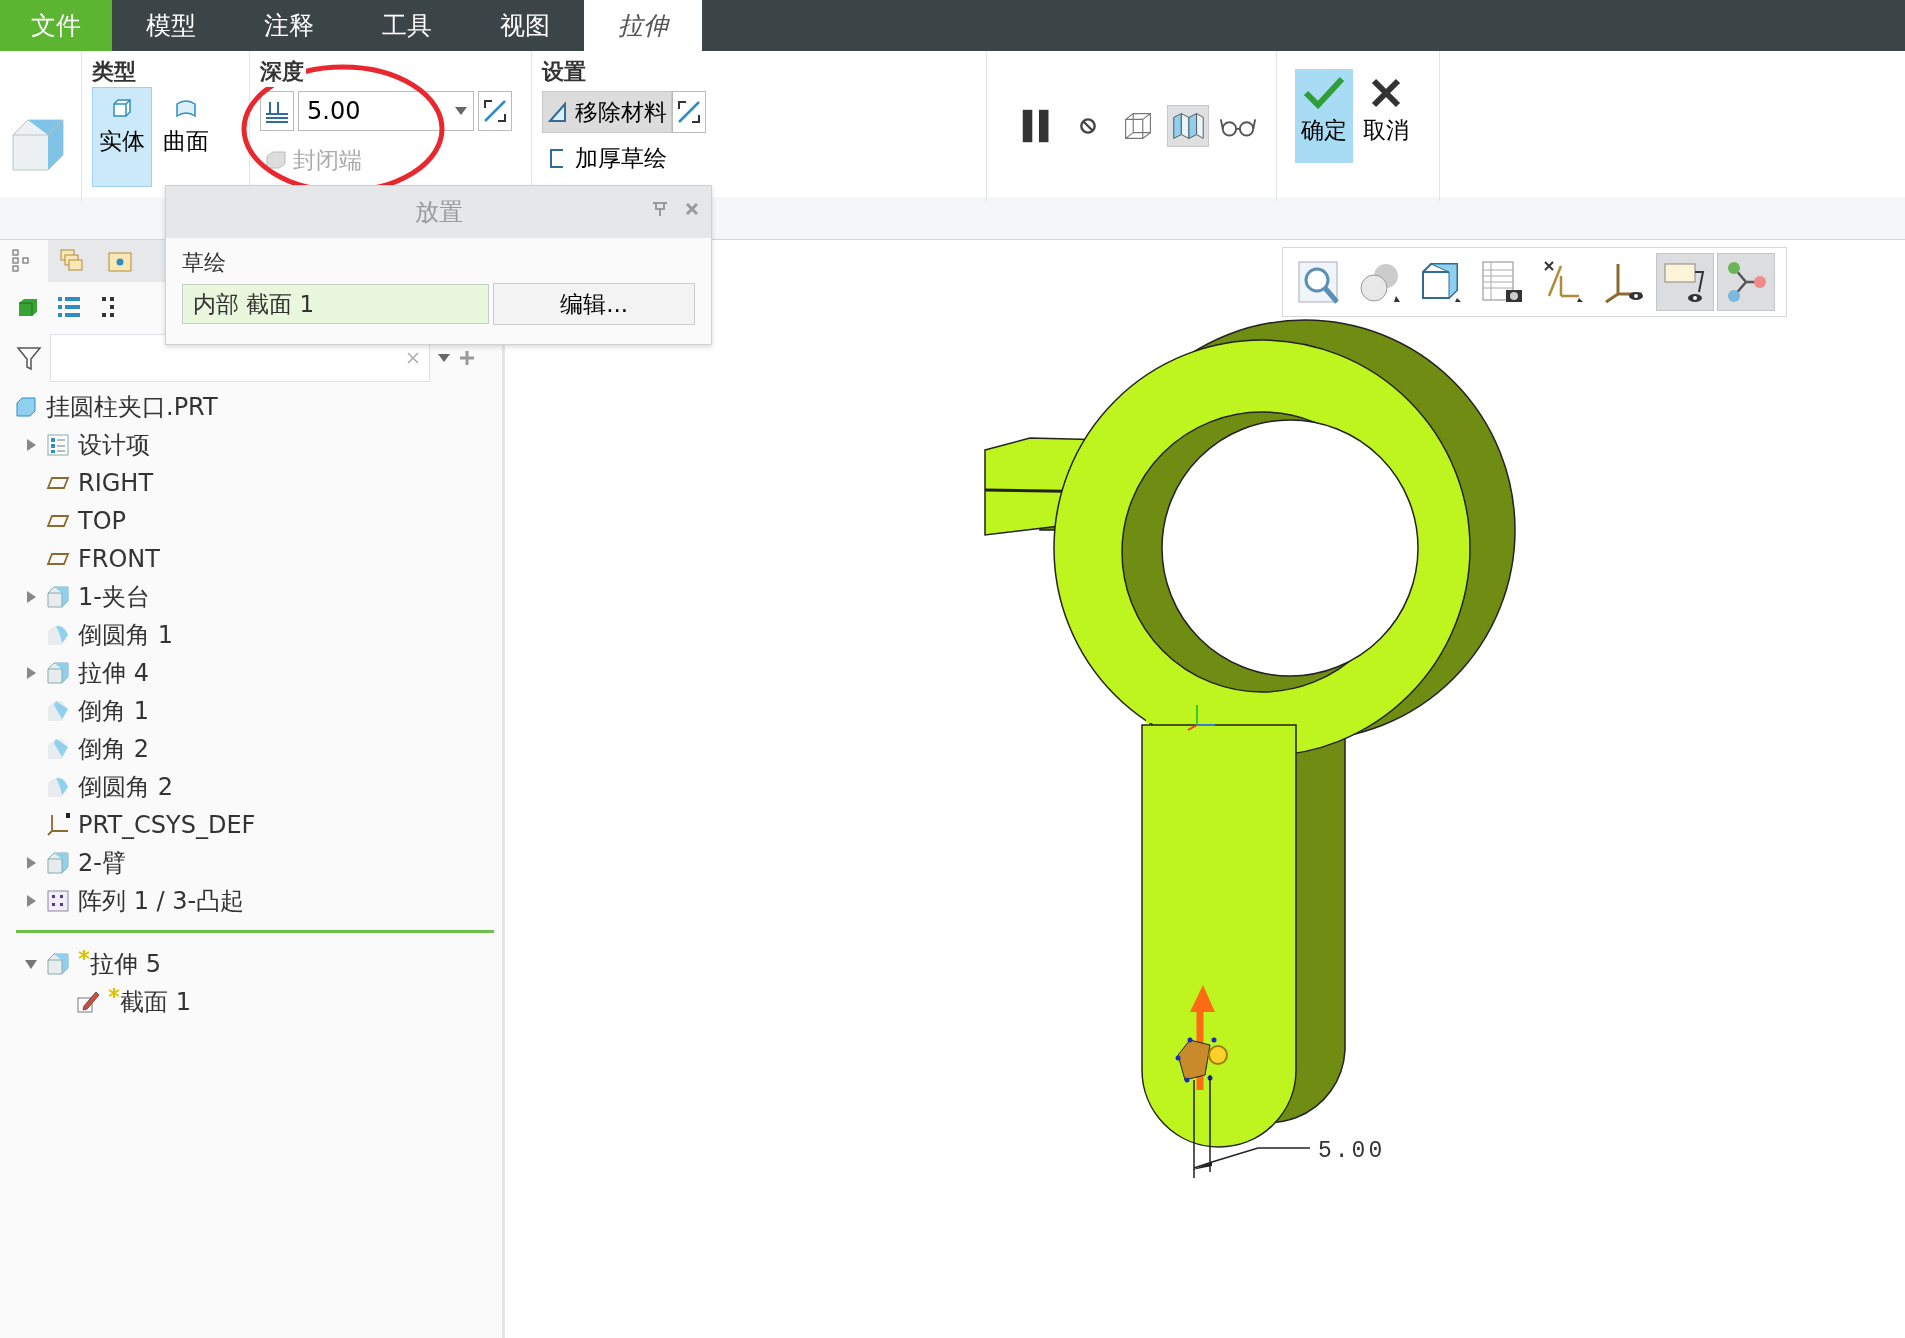  What do you see at coordinates (1324, 116) in the screenshot?
I see `confirm-button: 确定` at bounding box center [1324, 116].